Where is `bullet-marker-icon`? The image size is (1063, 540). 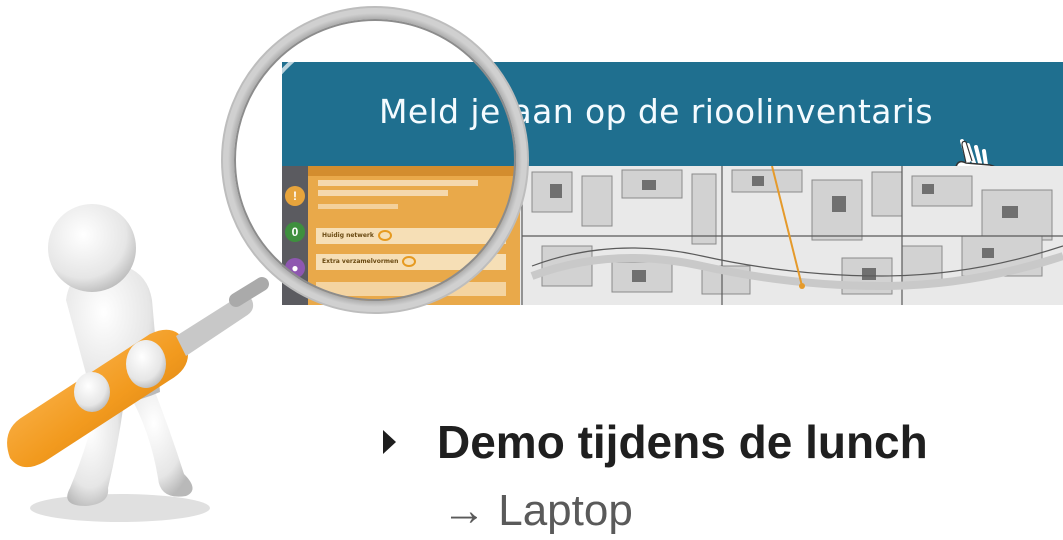
bullet-marker-icon is located at coordinates (389, 442).